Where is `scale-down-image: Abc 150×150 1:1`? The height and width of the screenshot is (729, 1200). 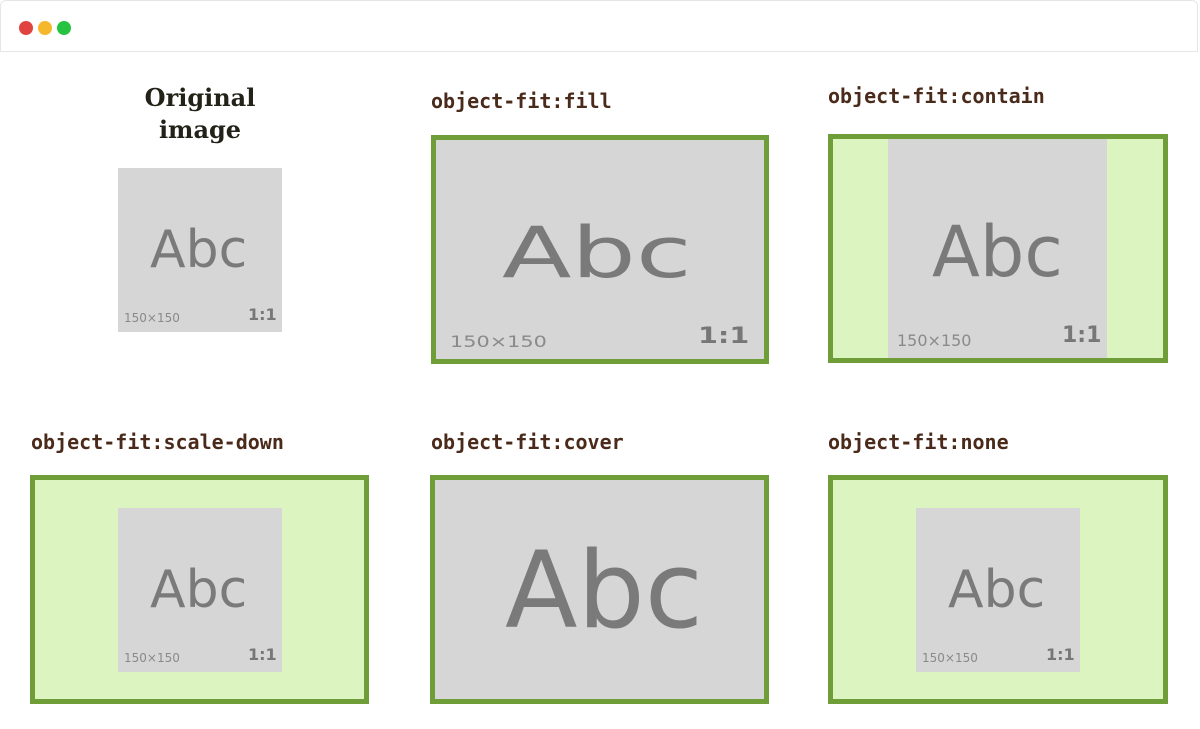 scale-down-image: Abc 150×150 1:1 is located at coordinates (200, 590).